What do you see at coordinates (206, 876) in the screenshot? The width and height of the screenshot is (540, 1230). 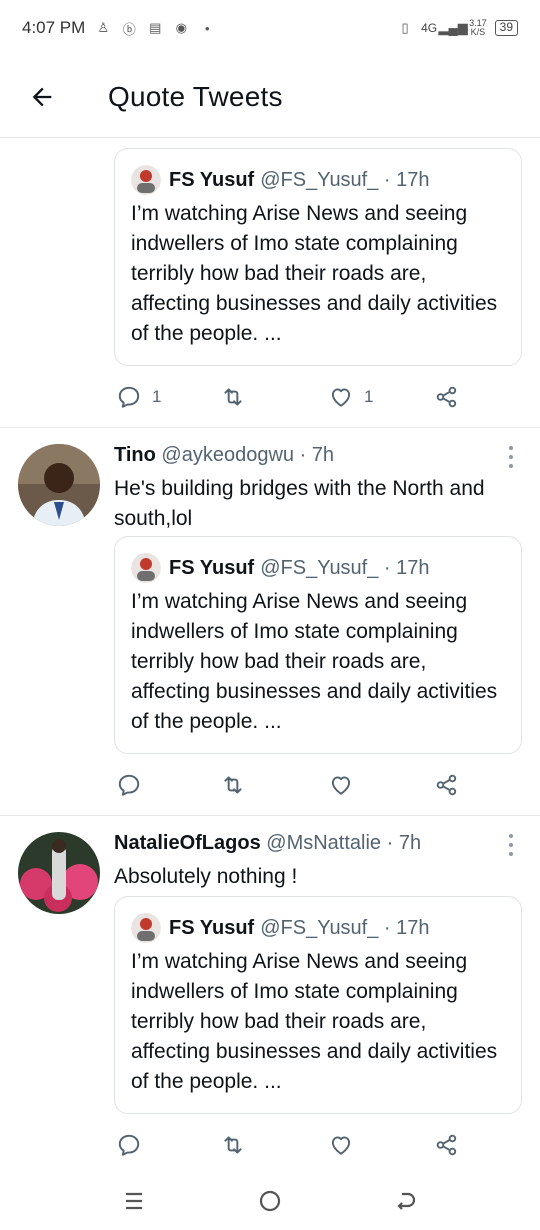 I see `tweet-text: Absolutely nothing !` at bounding box center [206, 876].